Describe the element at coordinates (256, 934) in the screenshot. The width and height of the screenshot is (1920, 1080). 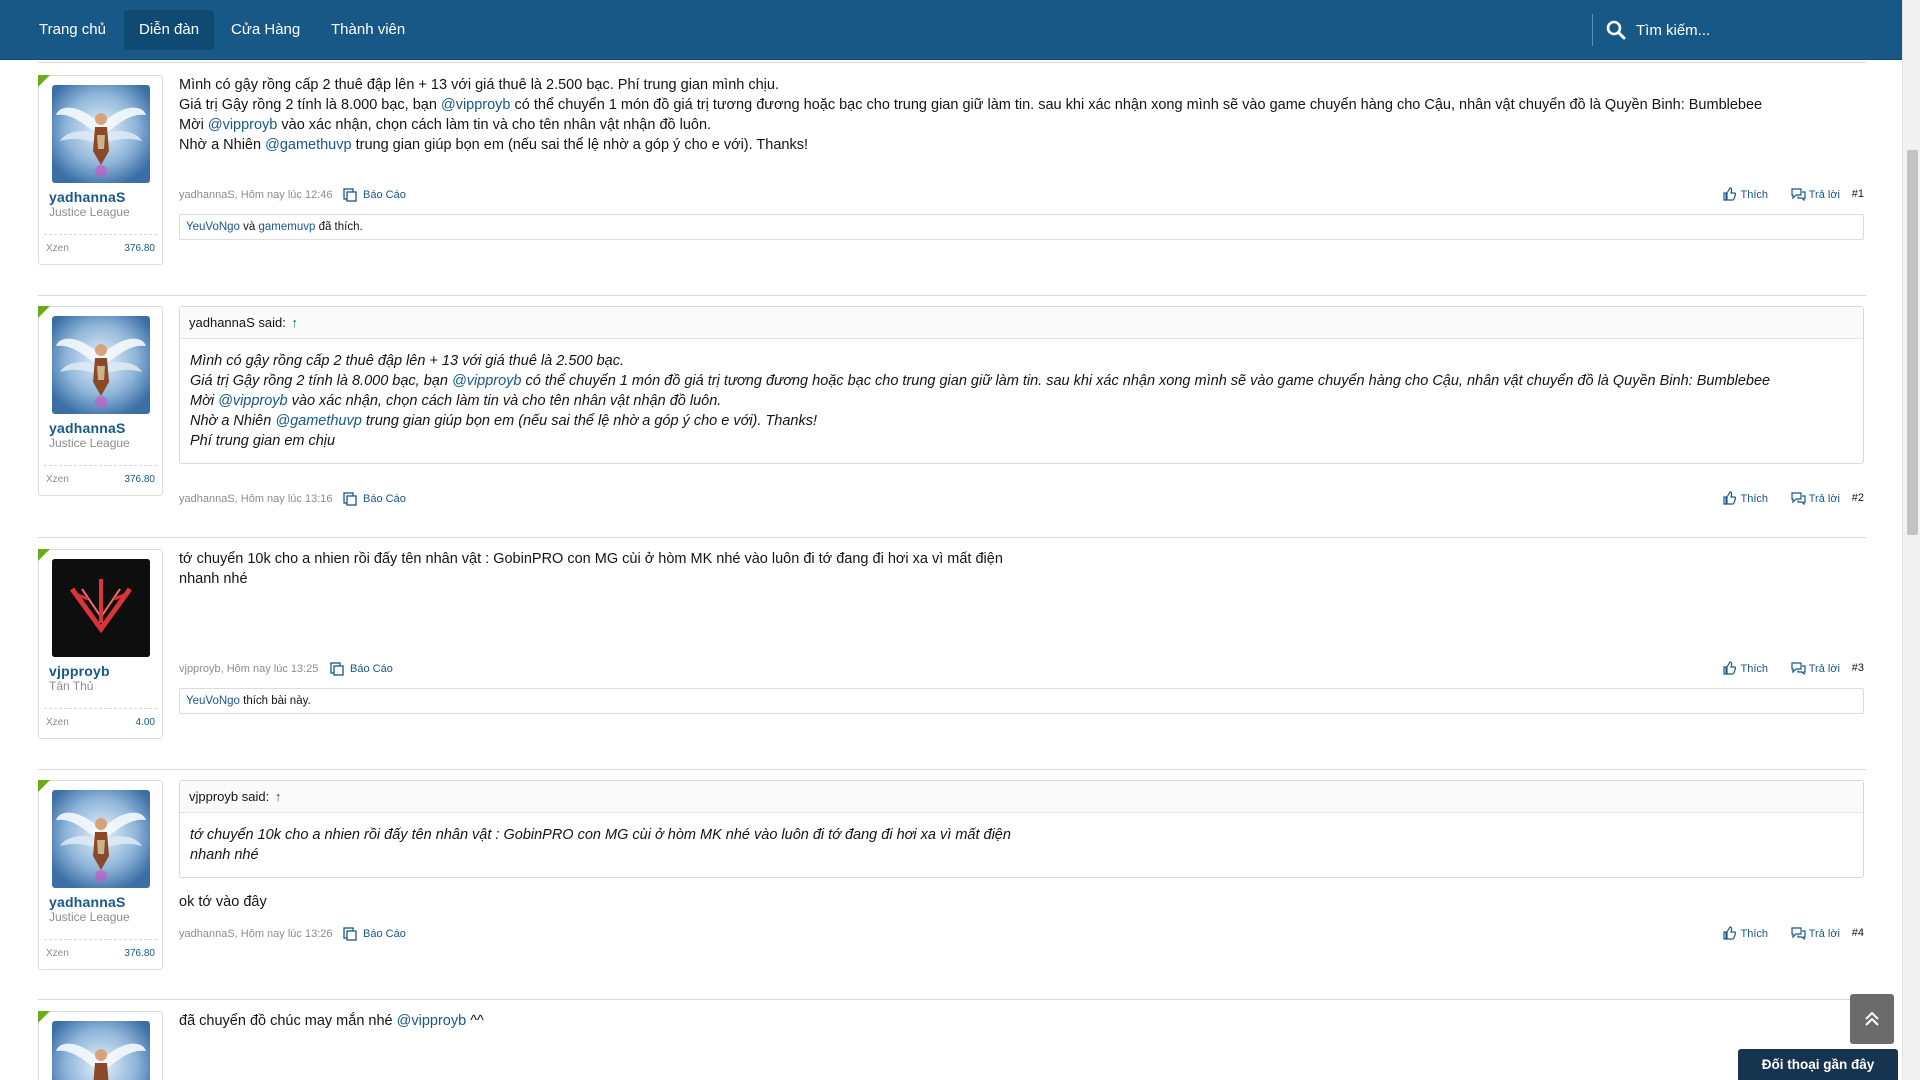
I see `post-author-date: yadhannaS, Hôm nay lúc 13:26` at that location.